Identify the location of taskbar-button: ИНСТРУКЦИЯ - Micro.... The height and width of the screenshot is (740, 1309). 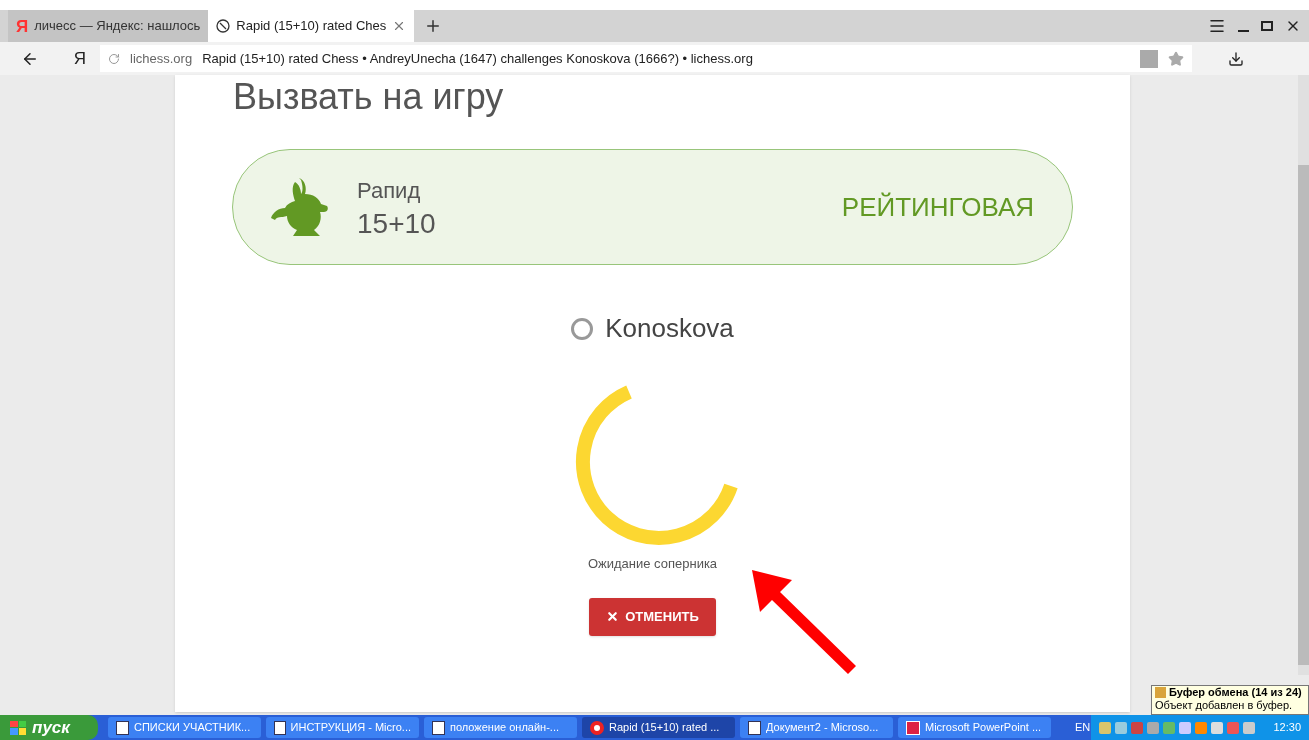
(342, 727).